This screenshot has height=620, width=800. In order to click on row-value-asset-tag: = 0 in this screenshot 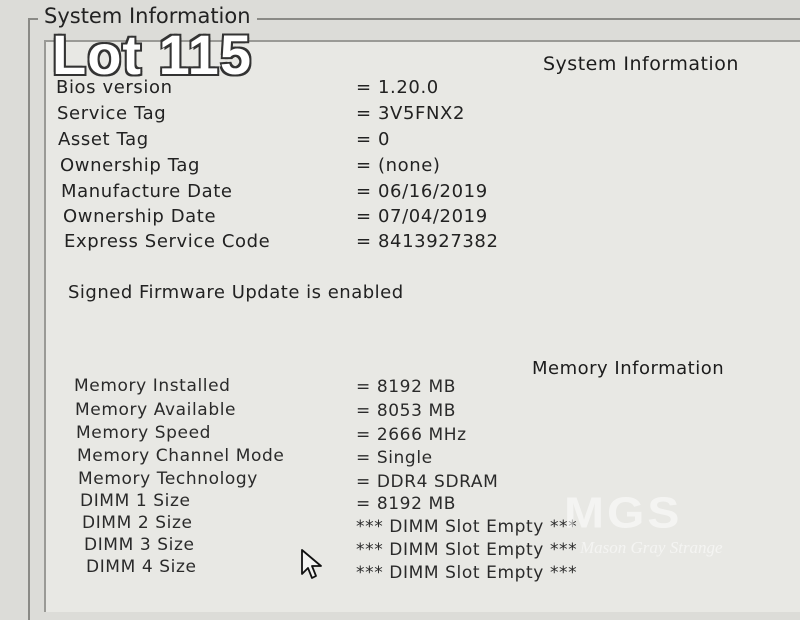, I will do `click(373, 139)`.